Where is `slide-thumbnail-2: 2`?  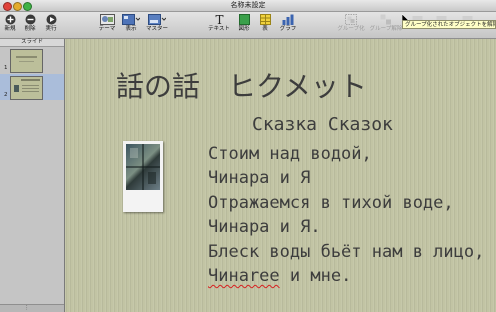 slide-thumbnail-2: 2 is located at coordinates (32, 87).